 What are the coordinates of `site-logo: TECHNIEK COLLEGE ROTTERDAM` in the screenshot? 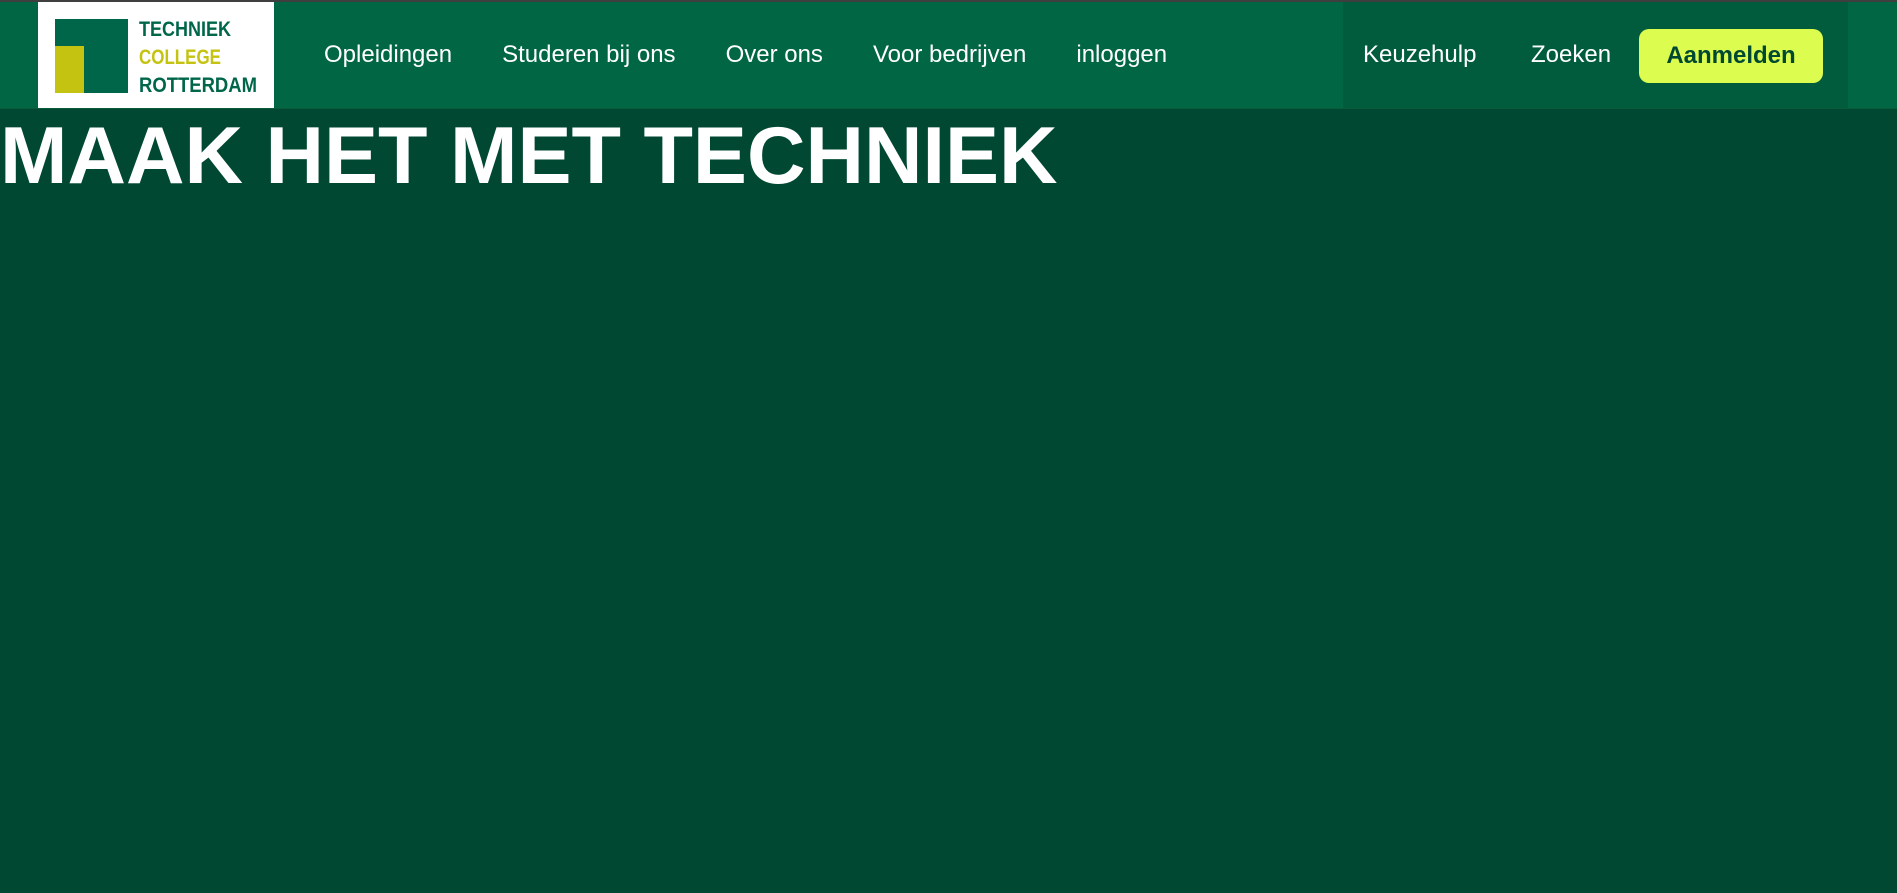 It's located at (156, 55).